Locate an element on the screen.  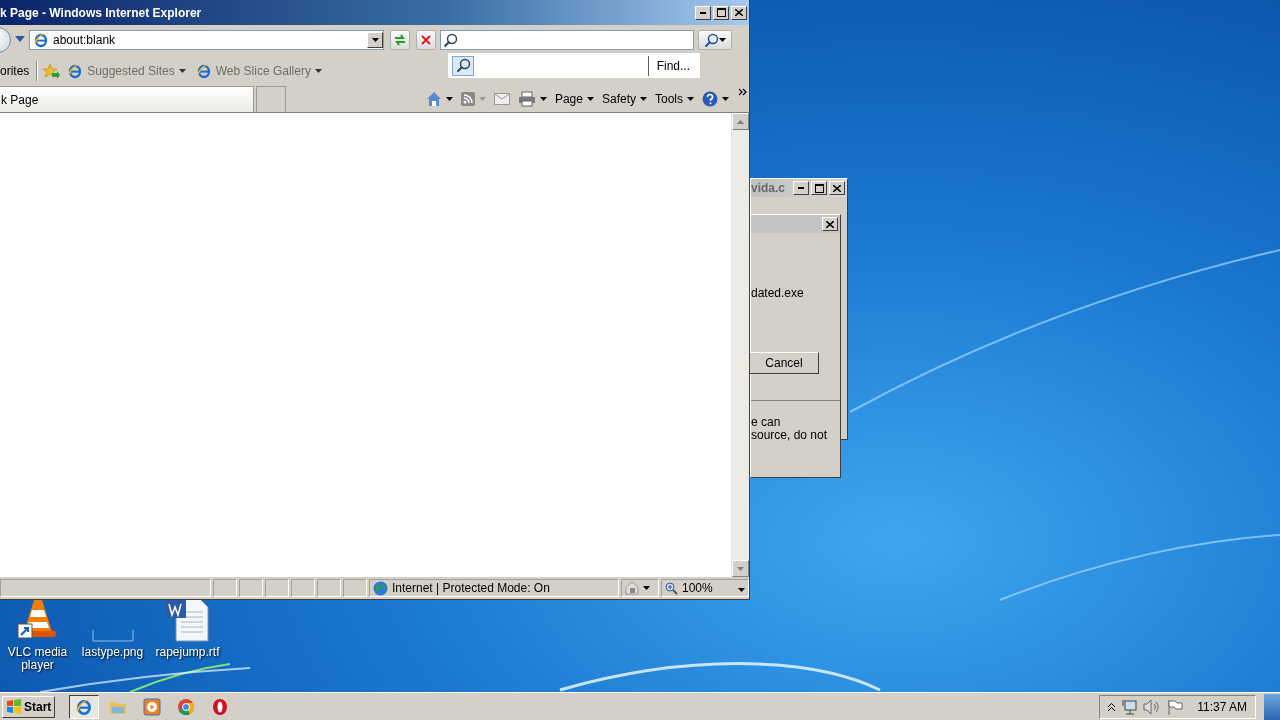
image-file-icon is located at coordinates (112, 635).